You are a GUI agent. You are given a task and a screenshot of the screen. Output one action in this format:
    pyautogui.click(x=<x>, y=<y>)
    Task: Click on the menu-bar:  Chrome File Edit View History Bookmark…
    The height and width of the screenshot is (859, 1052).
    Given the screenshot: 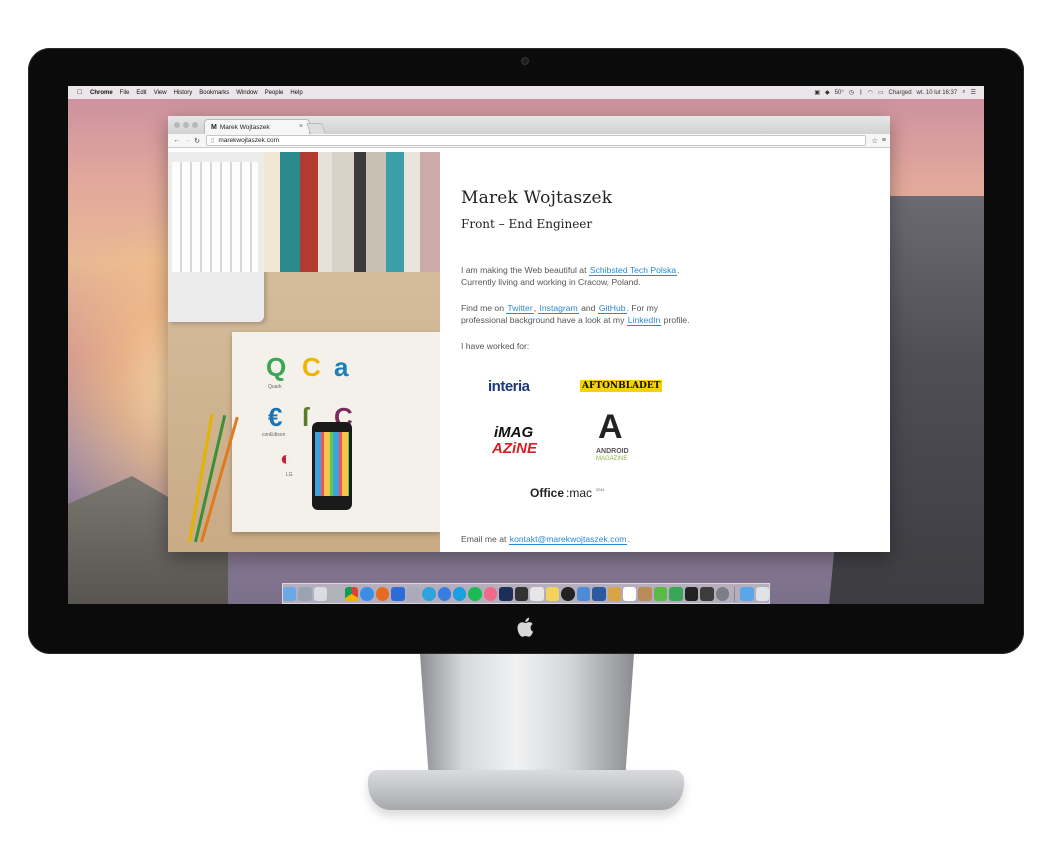 What is the action you would take?
    pyautogui.click(x=526, y=92)
    